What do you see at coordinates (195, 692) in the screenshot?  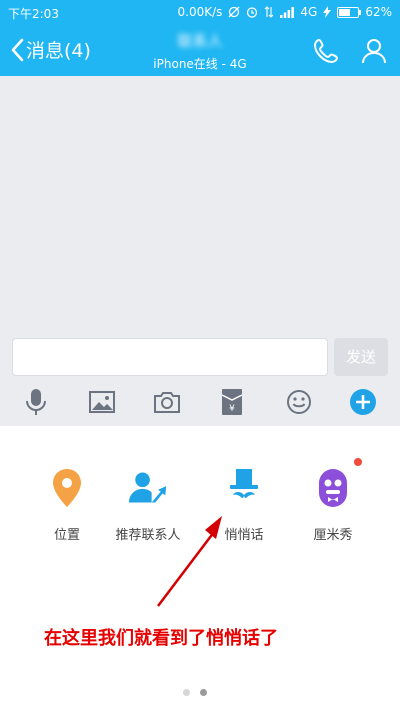 I see `page-indicator` at bounding box center [195, 692].